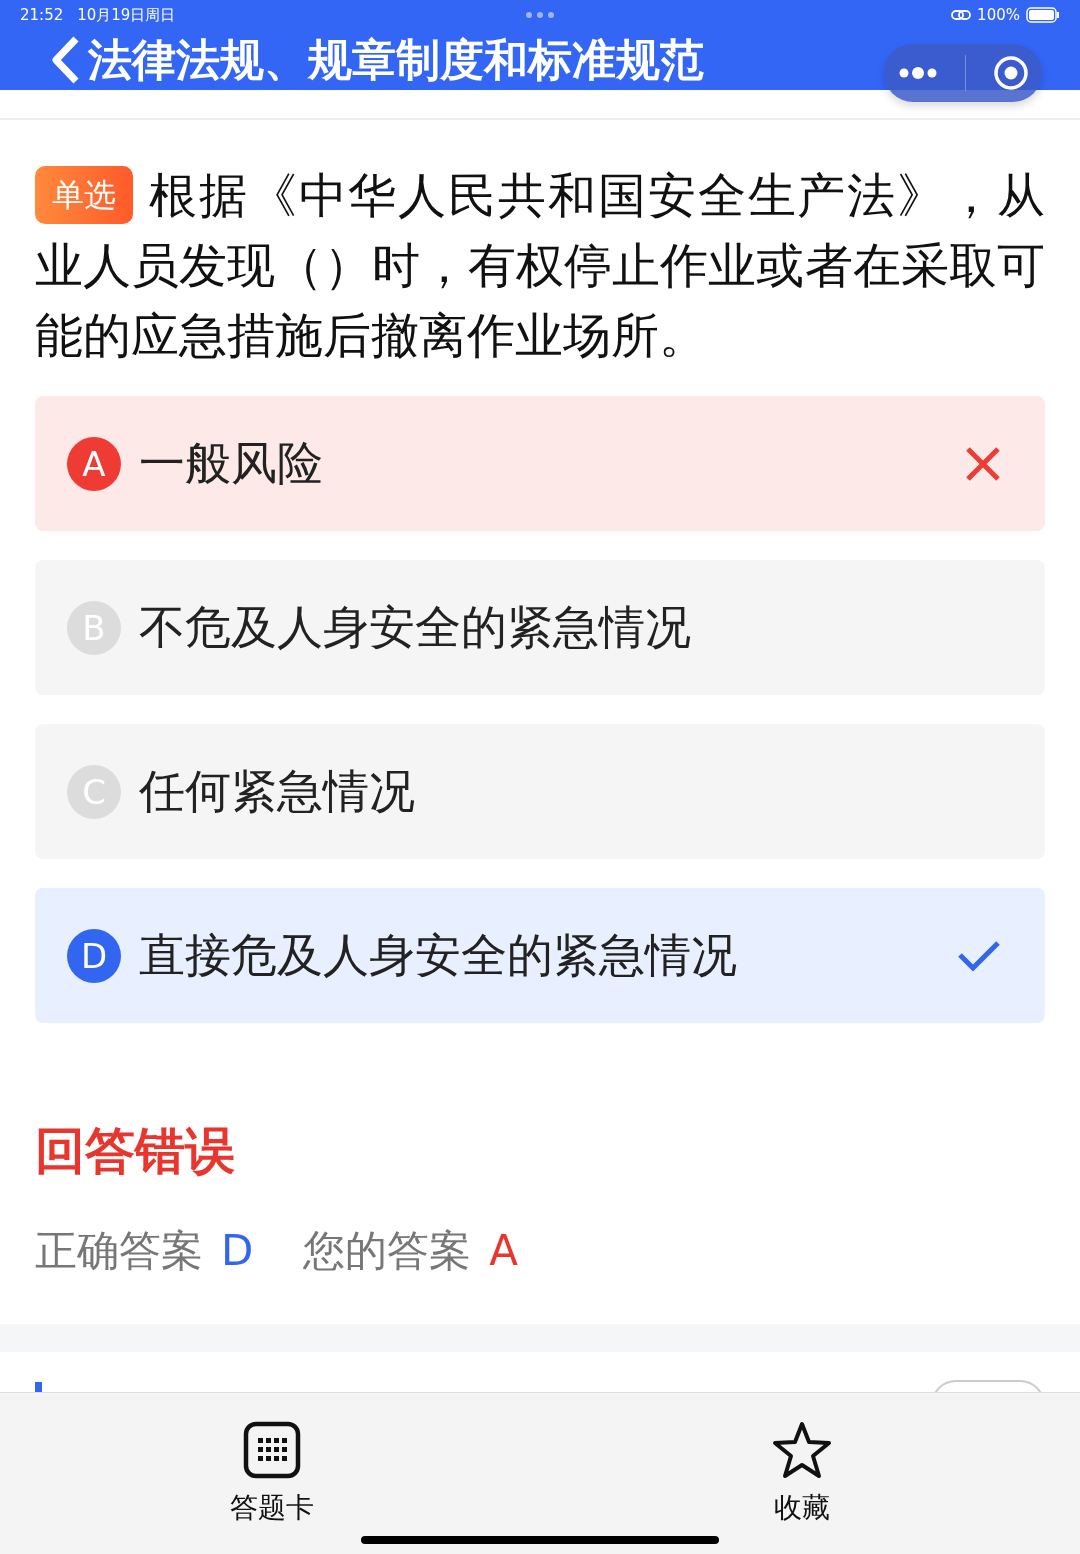 Image resolution: width=1080 pixels, height=1554 pixels. I want to click on option-letter: A, so click(94, 463).